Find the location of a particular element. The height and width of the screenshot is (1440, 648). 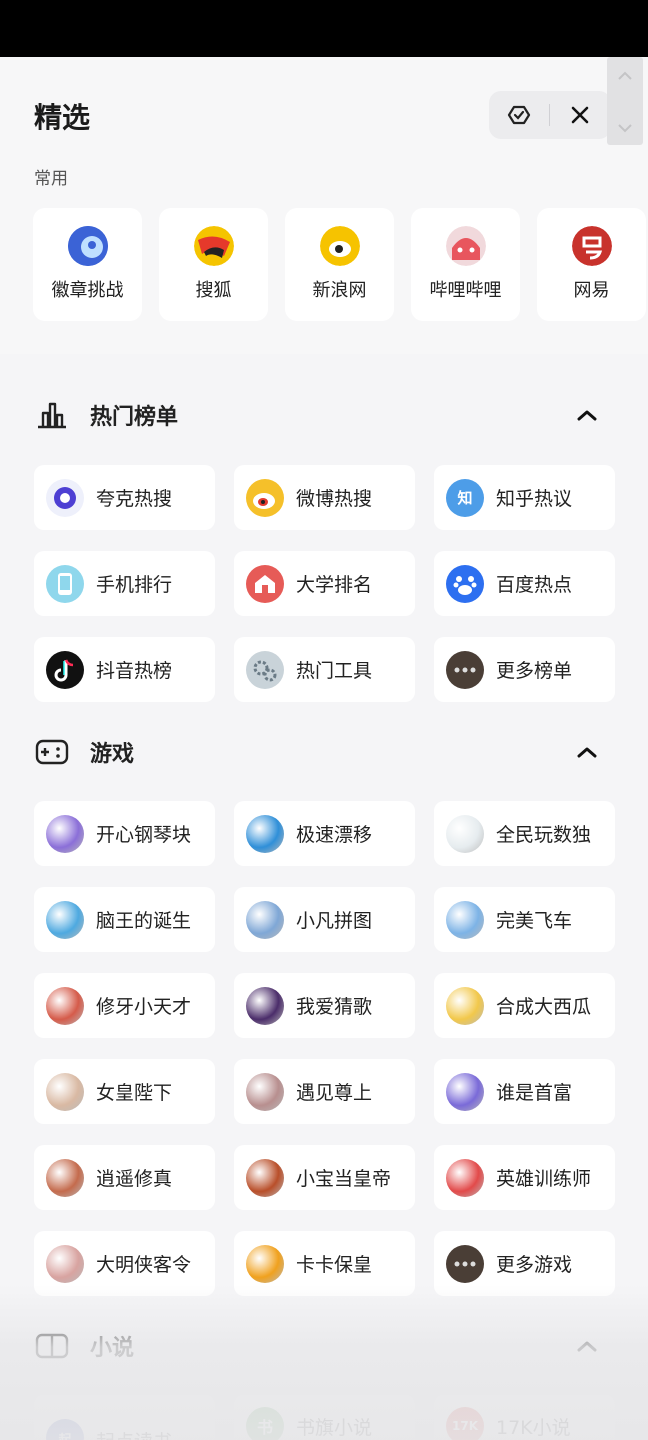

common-site-label: 网易 is located at coordinates (591, 290).